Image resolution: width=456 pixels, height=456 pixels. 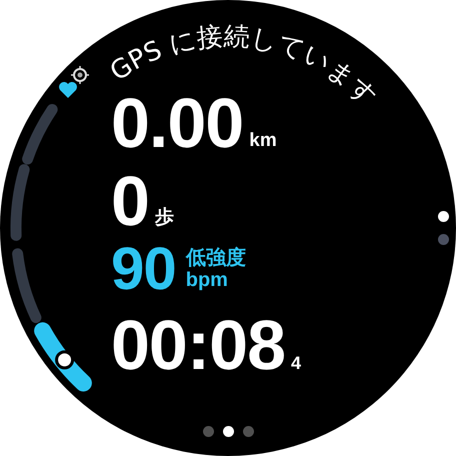 What do you see at coordinates (68, 90) in the screenshot?
I see `heart-icon` at bounding box center [68, 90].